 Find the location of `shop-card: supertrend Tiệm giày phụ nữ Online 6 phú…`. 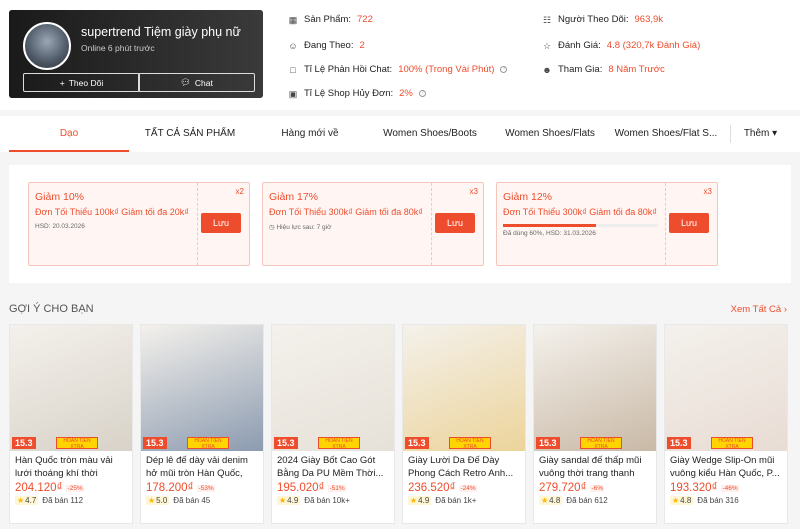

shop-card: supertrend Tiệm giày phụ nữ Online 6 phú… is located at coordinates (136, 54).